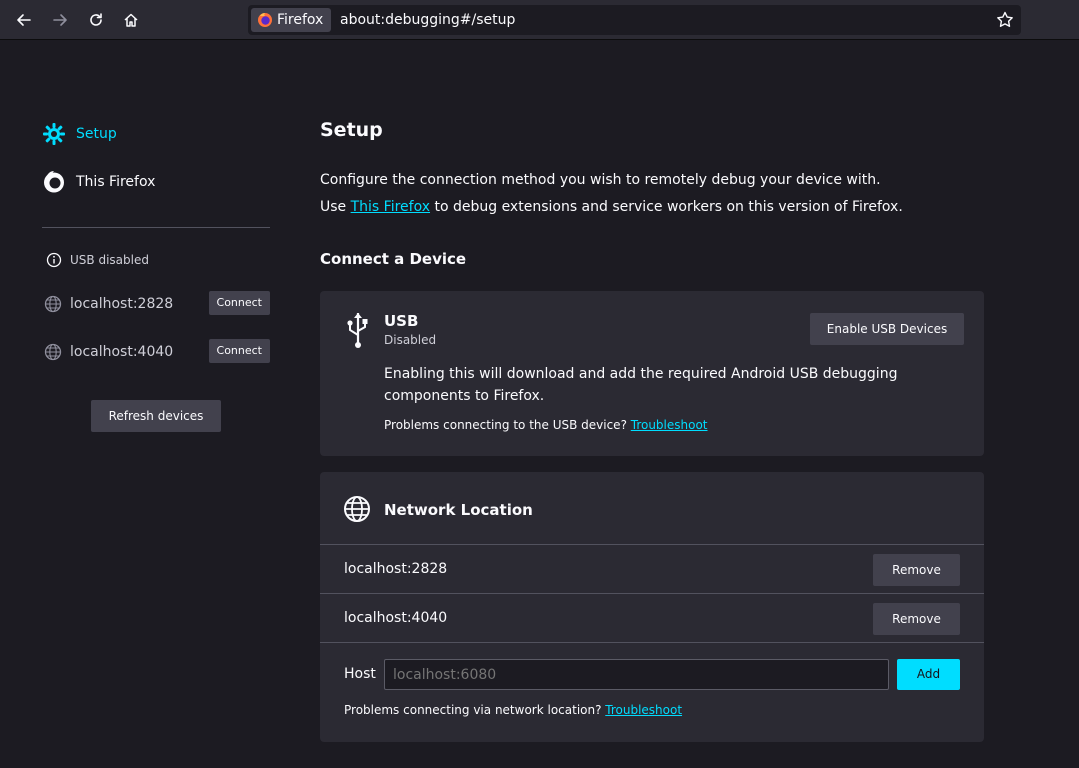 The image size is (1079, 768). I want to click on runtime-name: localhost:2828, so click(122, 304).